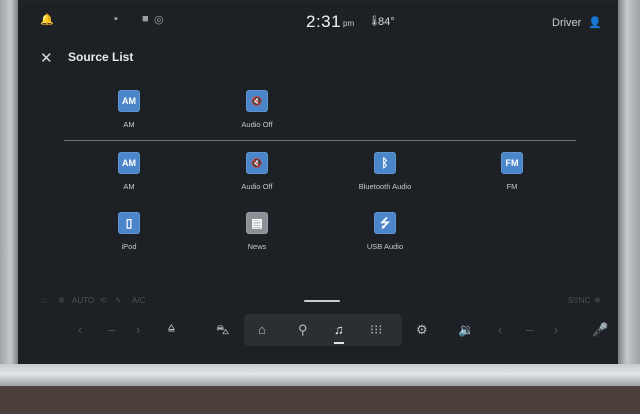 The width and height of the screenshot is (640, 414). Describe the element at coordinates (349, 23) in the screenshot. I see `clock-ampm: pm` at that location.